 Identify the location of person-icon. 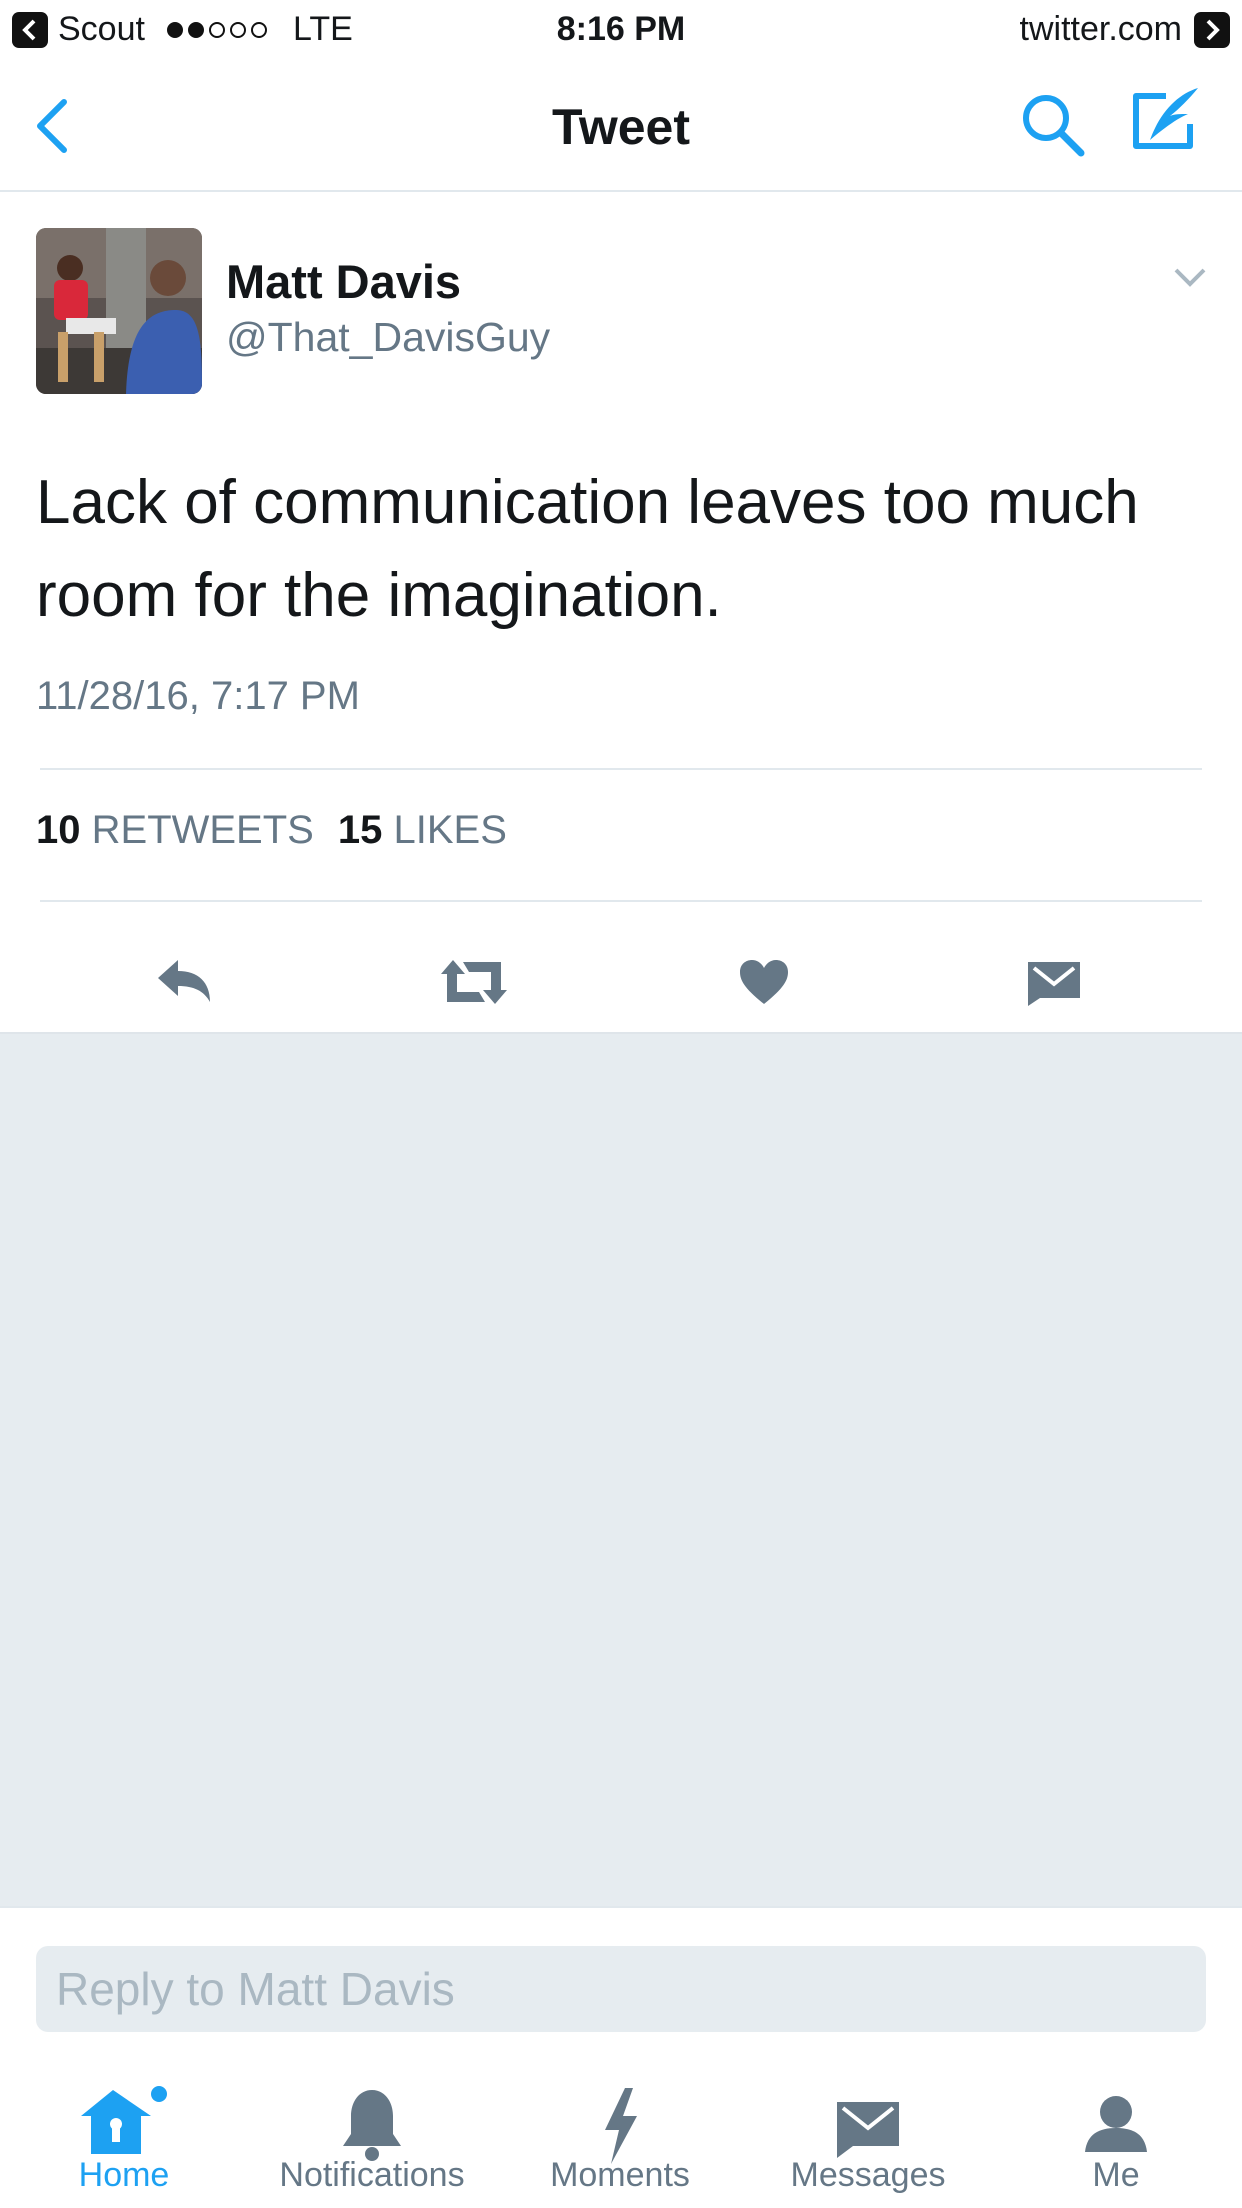
(1116, 2126).